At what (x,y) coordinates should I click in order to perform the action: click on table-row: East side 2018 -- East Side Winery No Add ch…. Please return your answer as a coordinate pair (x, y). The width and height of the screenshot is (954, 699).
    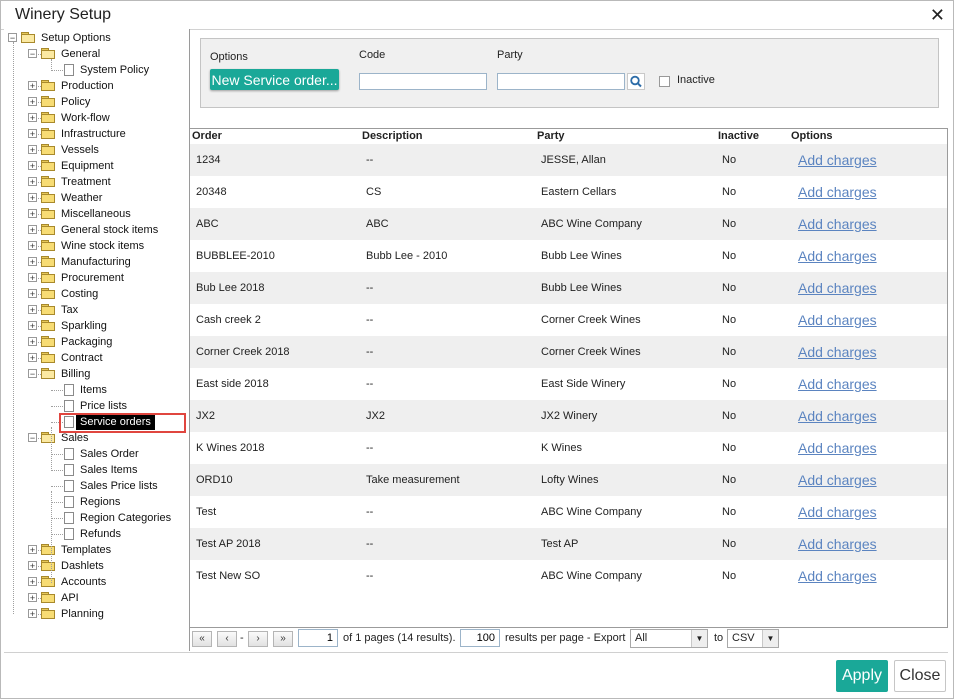
    Looking at the image, I should click on (569, 384).